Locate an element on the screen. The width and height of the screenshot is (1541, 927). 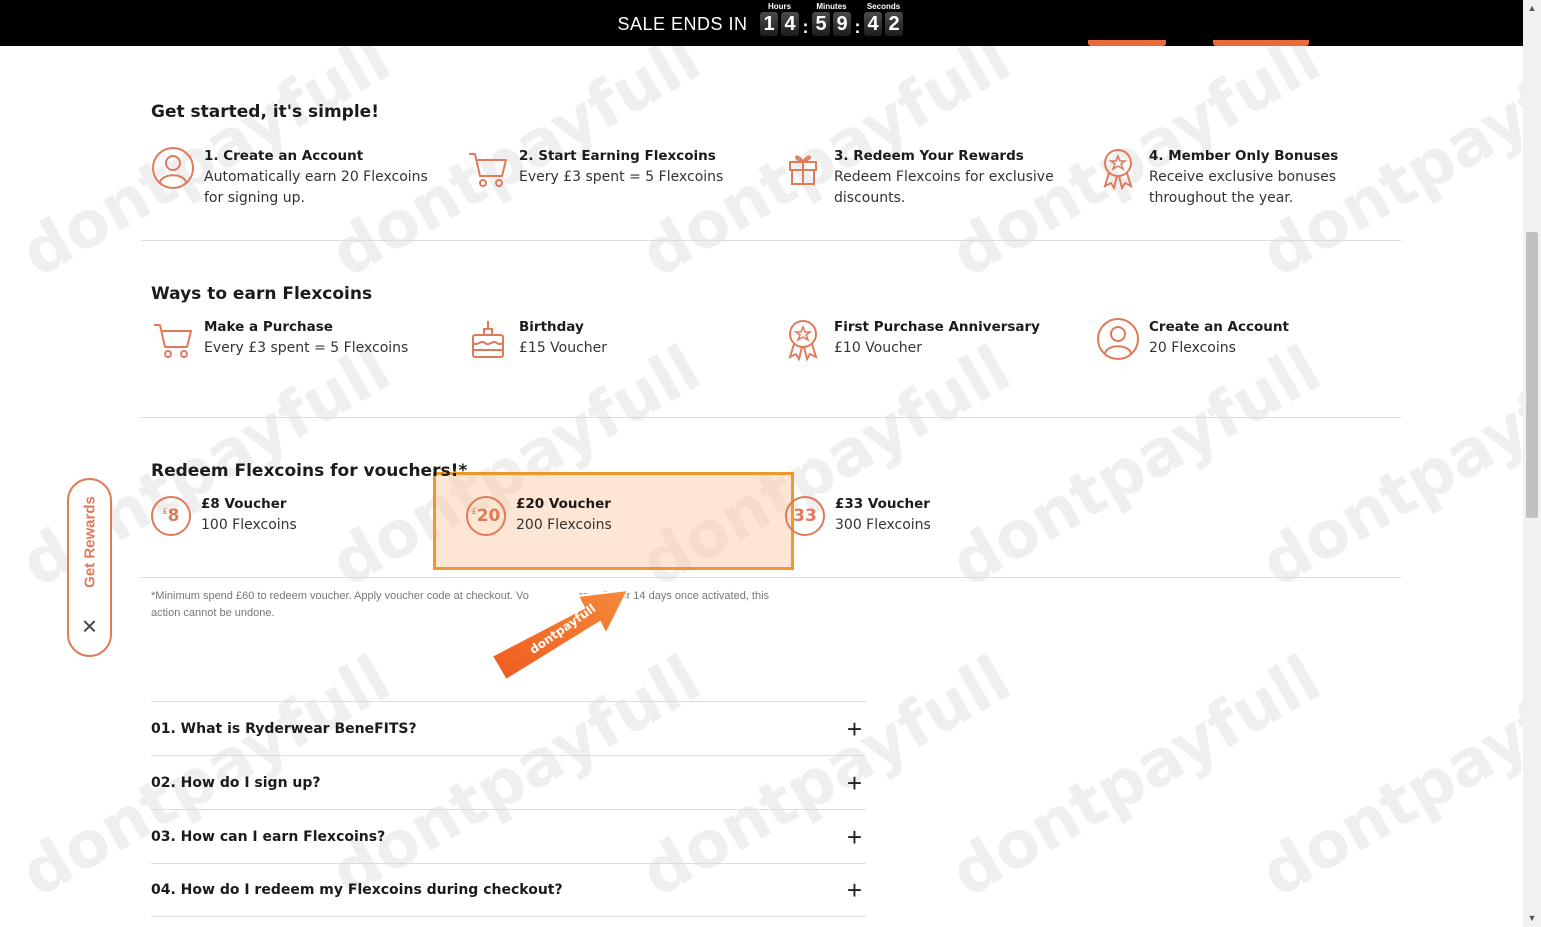
step-title: 1. Create an Account is located at coordinates (284, 156).